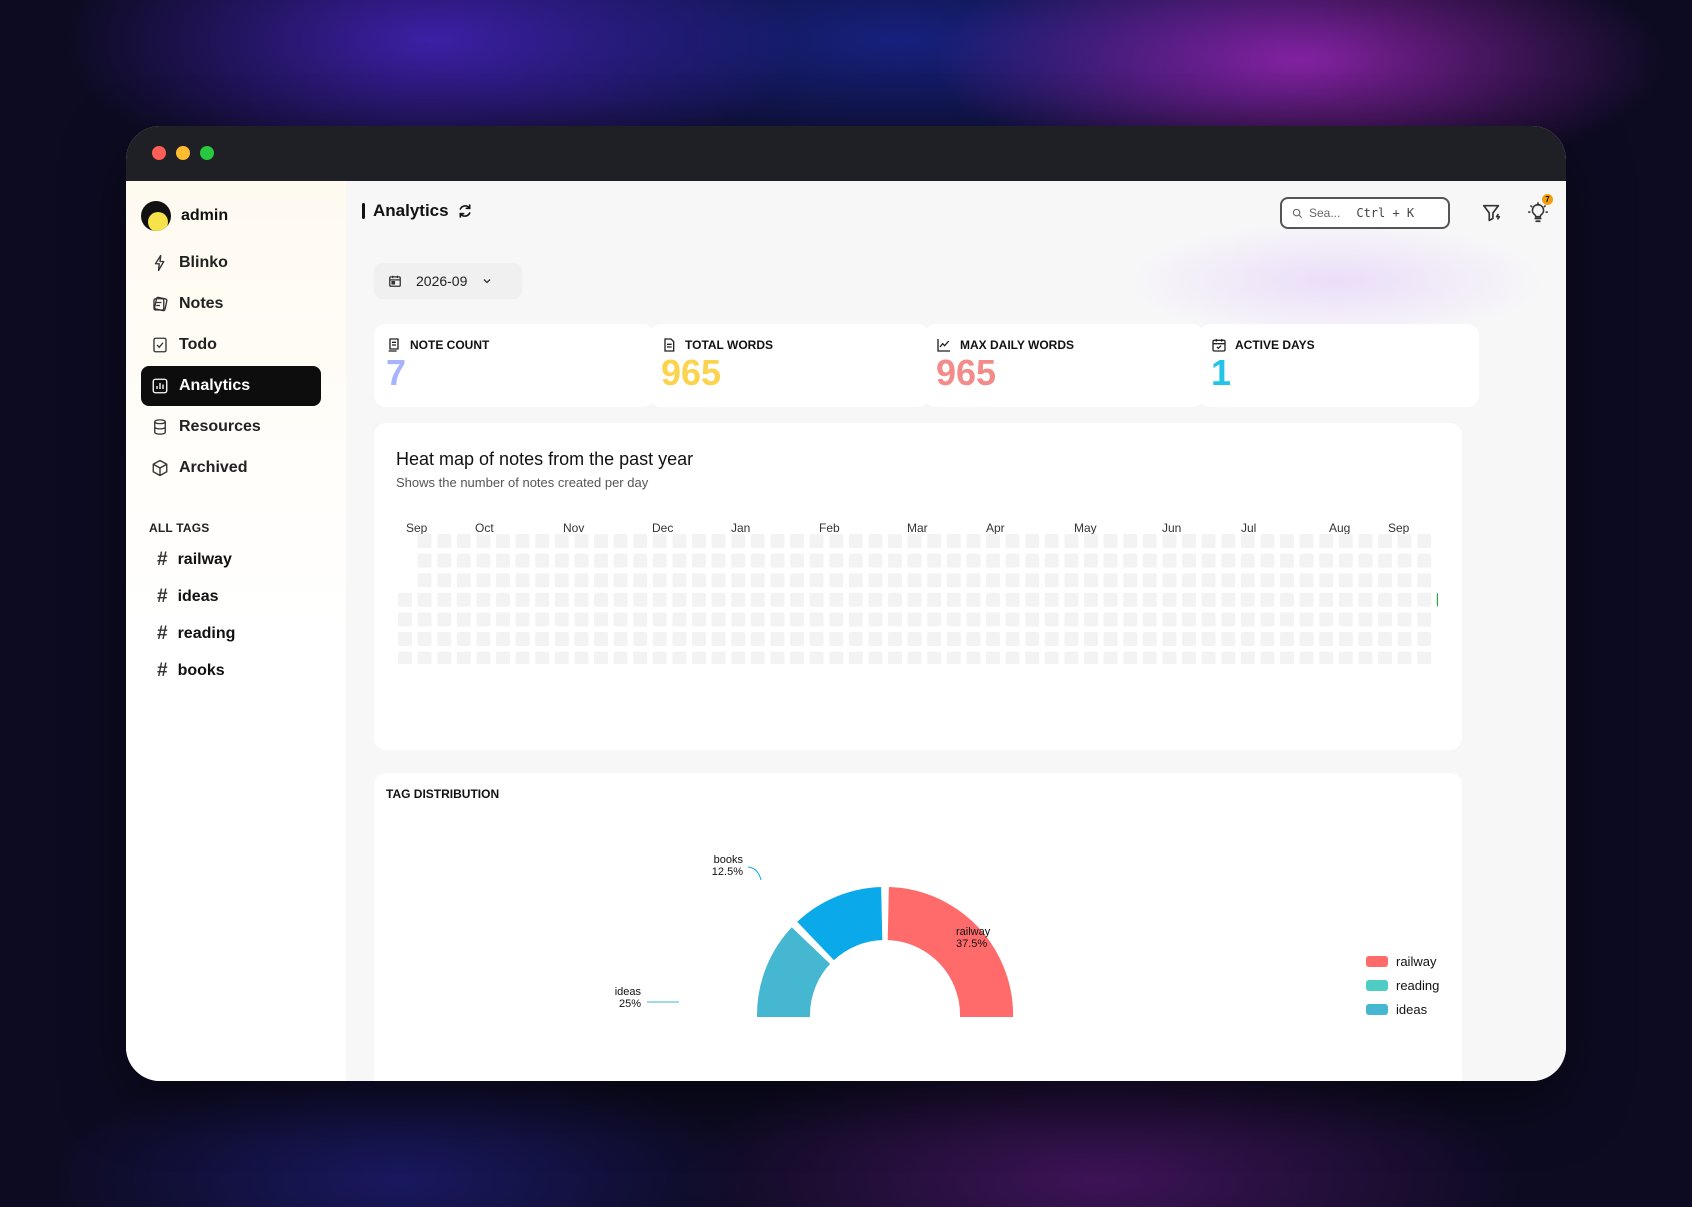  What do you see at coordinates (184, 216) in the screenshot?
I see `user-profile: admin` at bounding box center [184, 216].